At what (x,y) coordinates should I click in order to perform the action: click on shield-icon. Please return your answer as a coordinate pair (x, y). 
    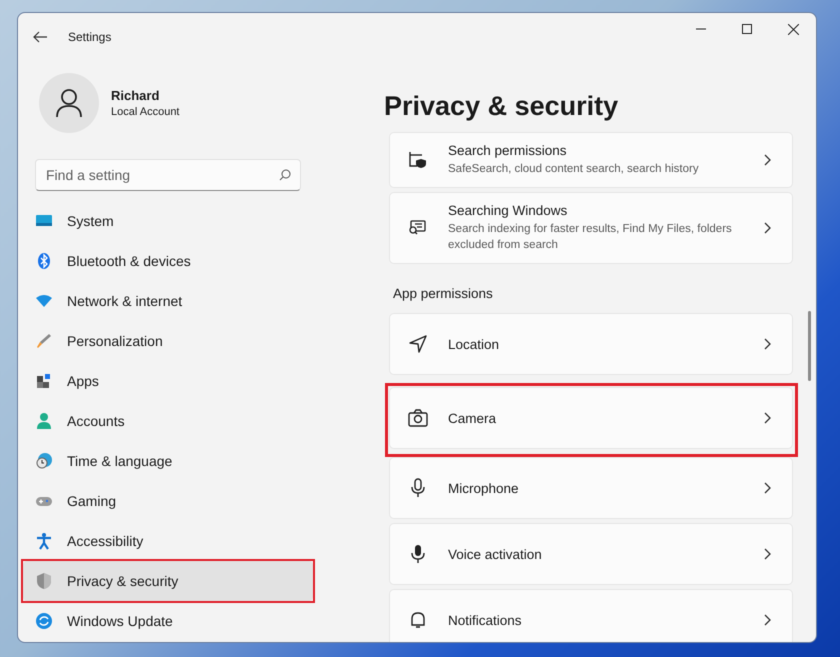
    Looking at the image, I should click on (44, 581).